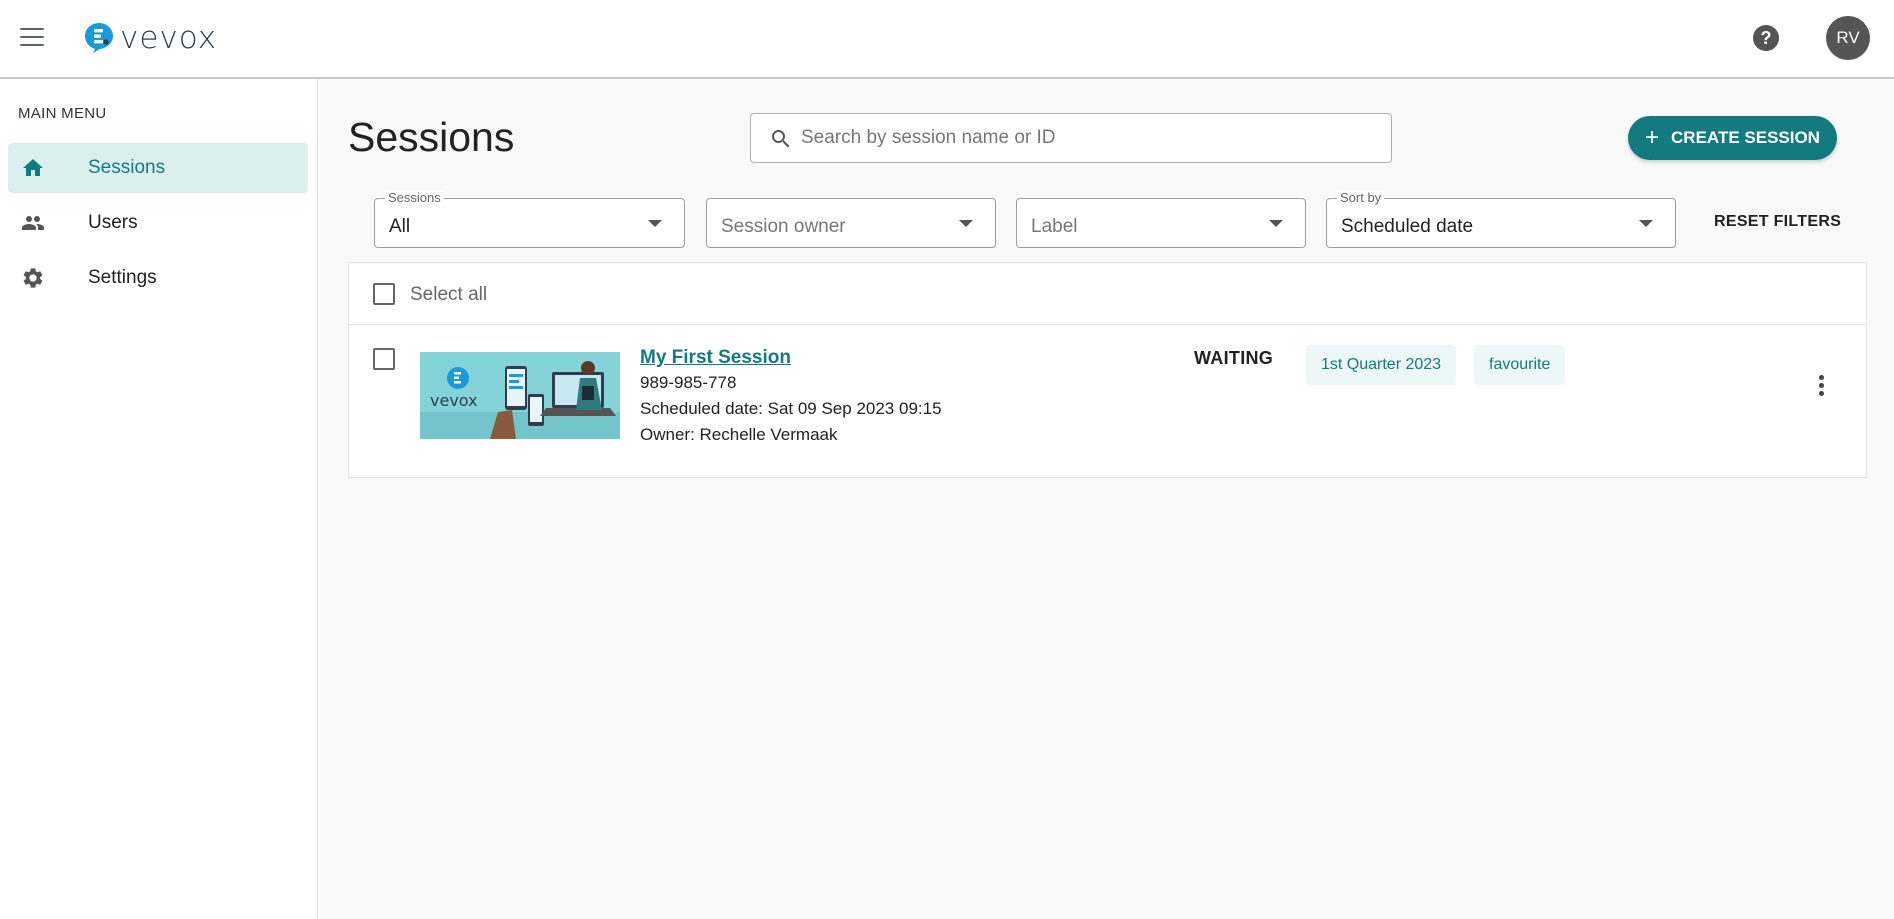 This screenshot has width=1894, height=919. I want to click on session-scheduled-date: Scheduled date: Sat 09 Sep 2023 09:15, so click(791, 408).